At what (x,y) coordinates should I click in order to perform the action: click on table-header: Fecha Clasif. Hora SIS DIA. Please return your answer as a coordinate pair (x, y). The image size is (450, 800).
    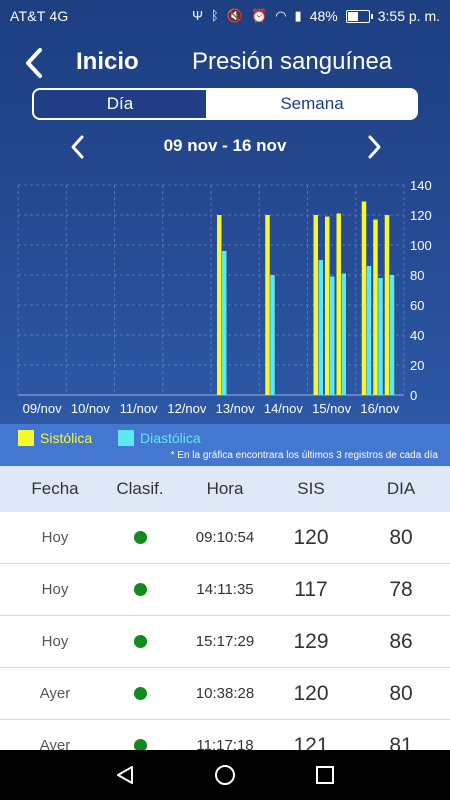
    Looking at the image, I should click on (225, 489).